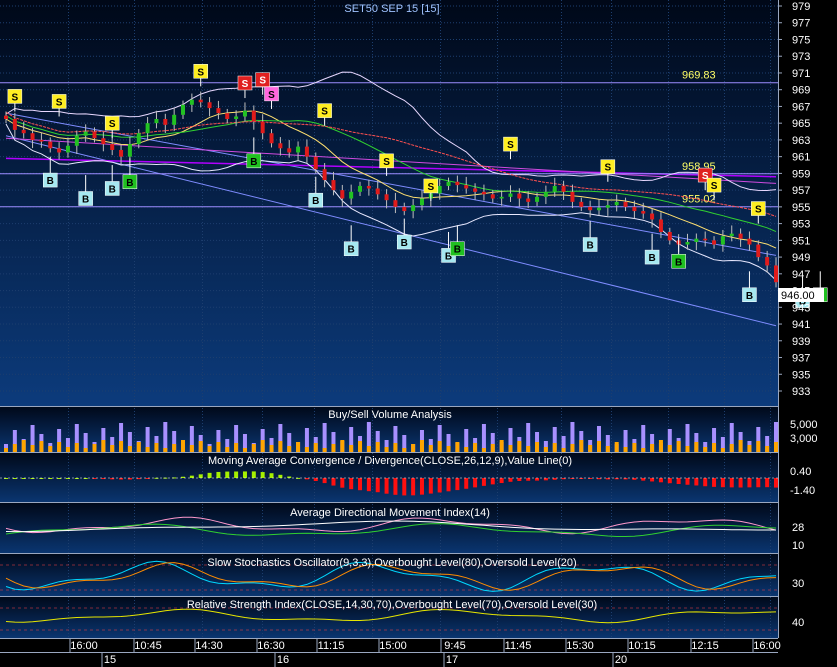 The width and height of the screenshot is (837, 667). I want to click on price-tick-label: 973, so click(801, 57).